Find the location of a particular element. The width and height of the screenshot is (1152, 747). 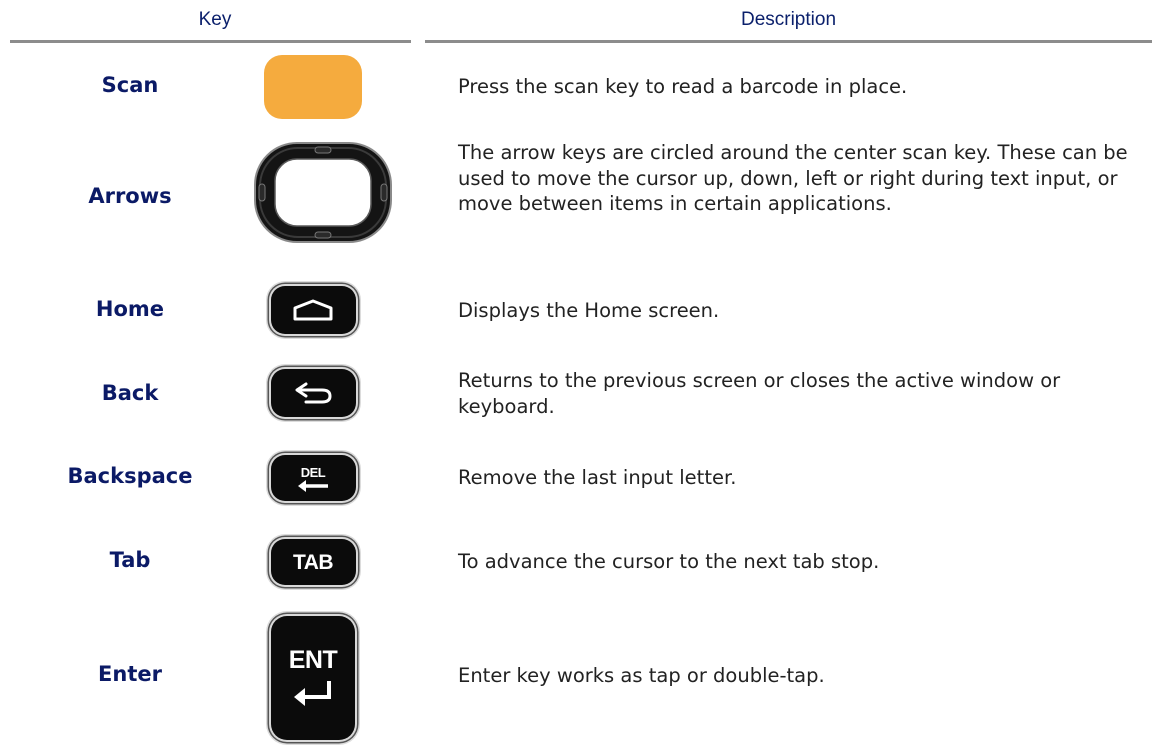

ent-key-label: ENT is located at coordinates (313, 659).